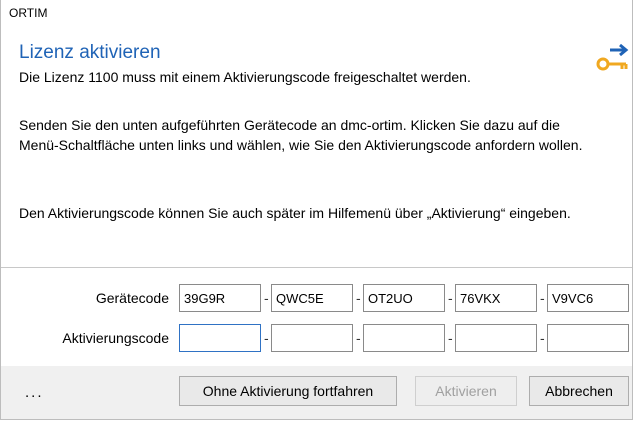 The image size is (635, 421). What do you see at coordinates (132, 298) in the screenshot?
I see `device-code-label: Gerätecode` at bounding box center [132, 298].